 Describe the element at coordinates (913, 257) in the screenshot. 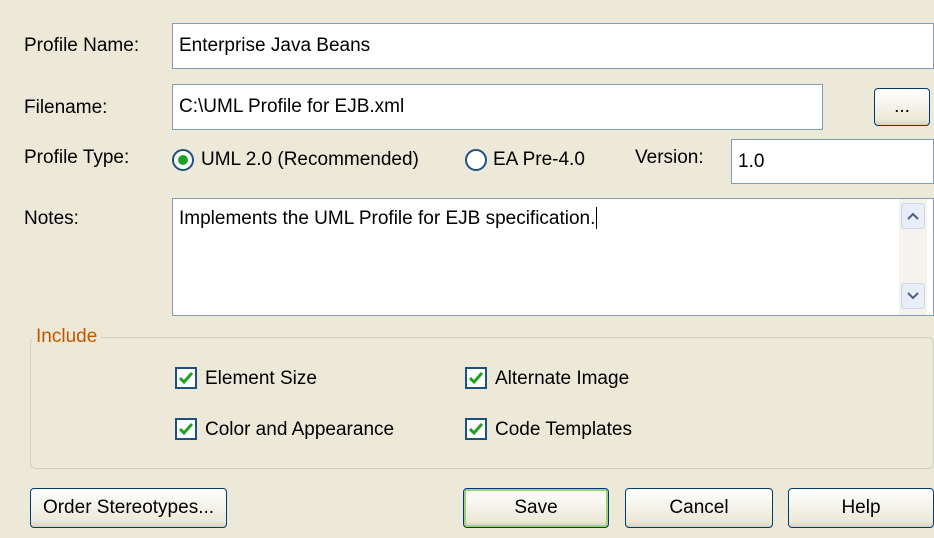

I see `notes-scrollbar` at that location.